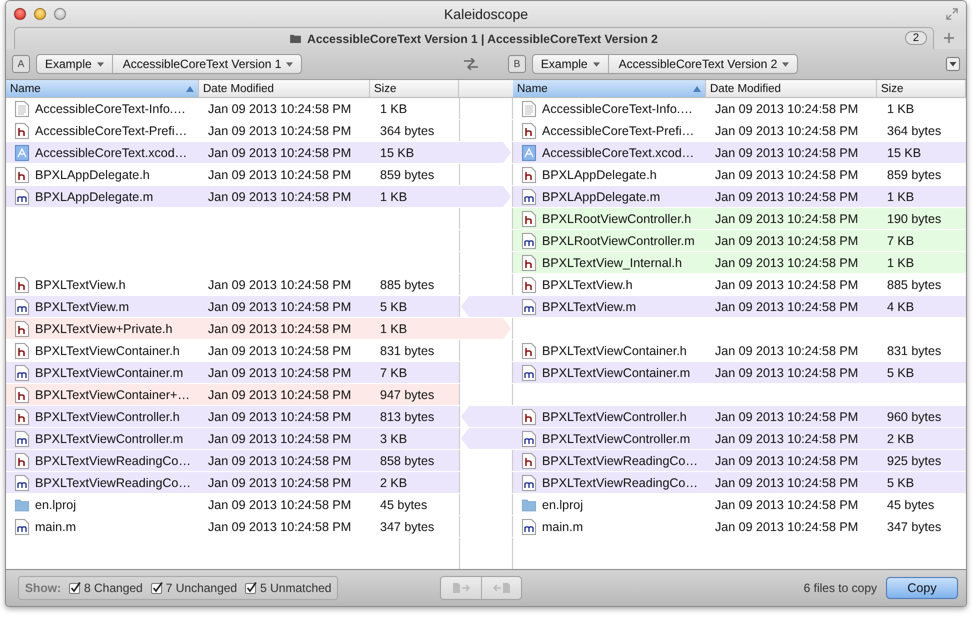 Image resolution: width=972 pixels, height=620 pixels. Describe the element at coordinates (60, 14) in the screenshot. I see `zoom-button` at that location.